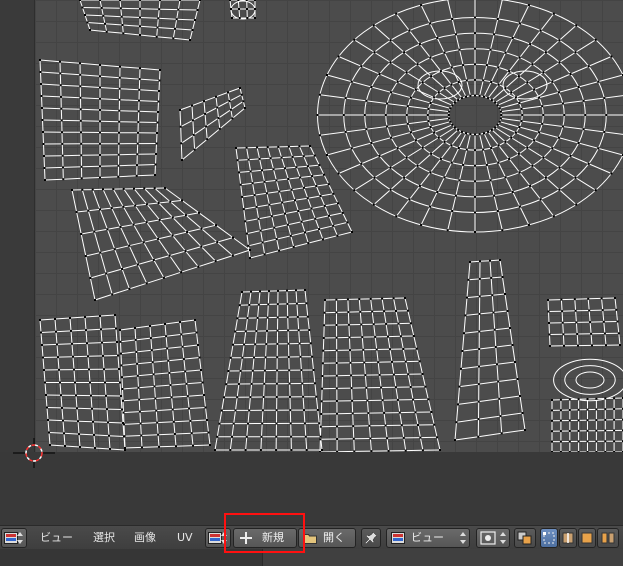 This screenshot has width=623, height=566. What do you see at coordinates (488, 538) in the screenshot?
I see `pivot-icon` at bounding box center [488, 538].